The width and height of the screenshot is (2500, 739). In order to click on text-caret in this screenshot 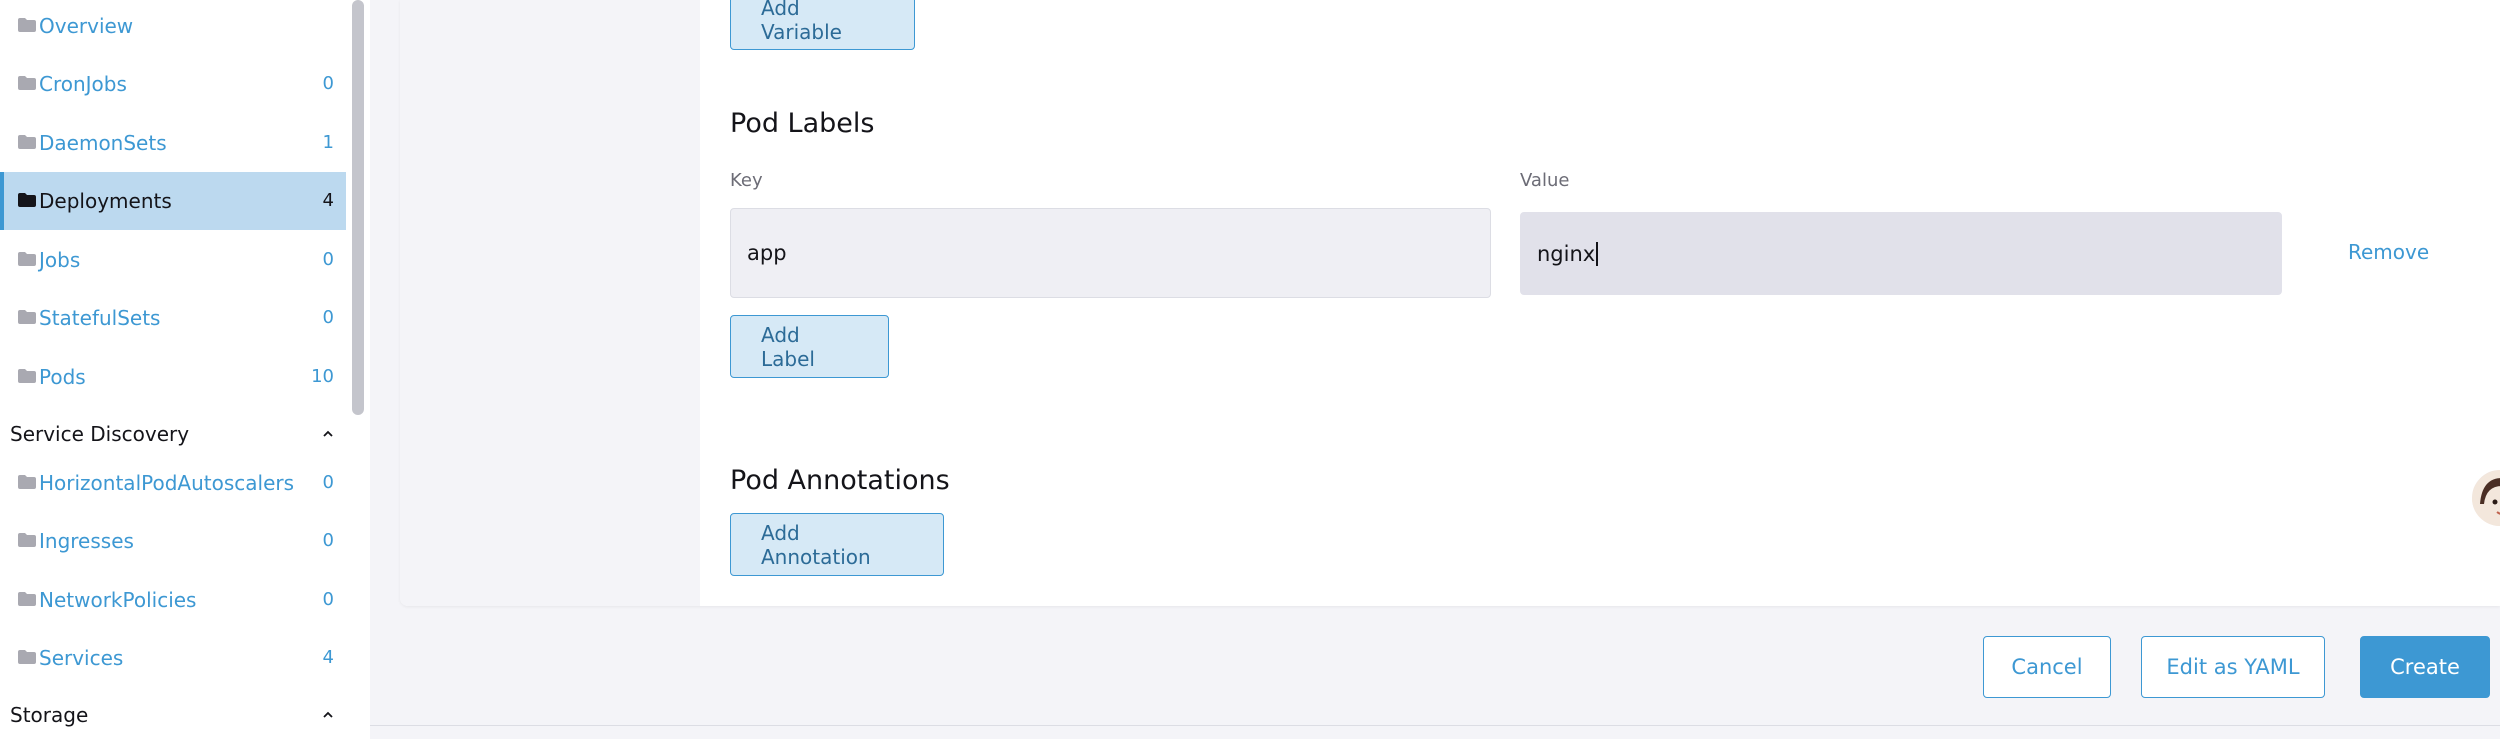, I will do `click(1597, 253)`.